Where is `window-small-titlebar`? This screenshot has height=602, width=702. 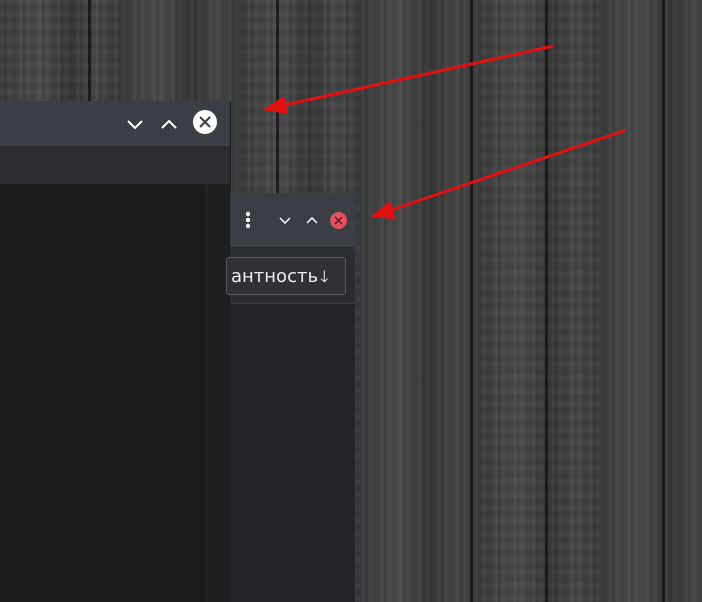 window-small-titlebar is located at coordinates (292, 220).